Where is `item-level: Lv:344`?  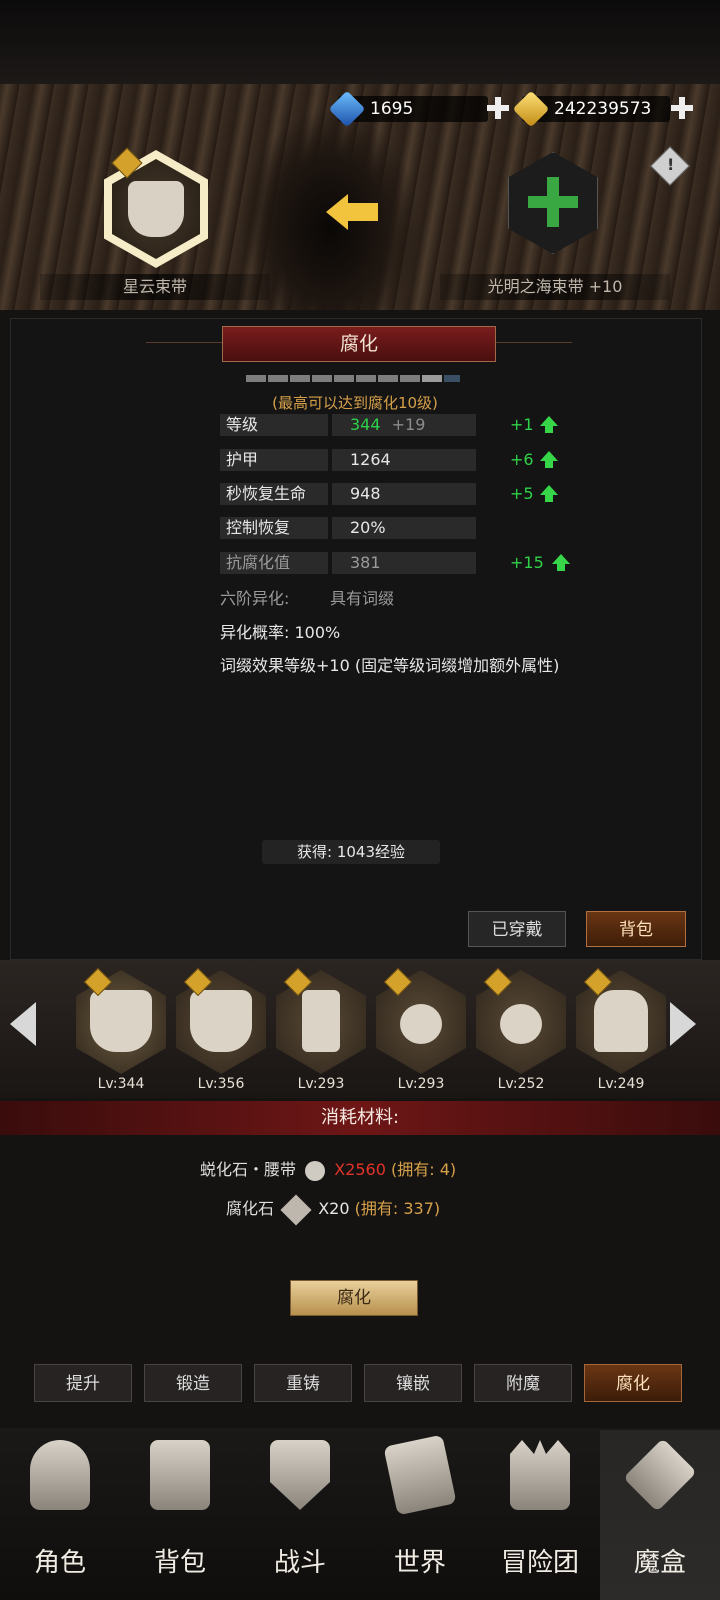 item-level: Lv:344 is located at coordinates (121, 1084).